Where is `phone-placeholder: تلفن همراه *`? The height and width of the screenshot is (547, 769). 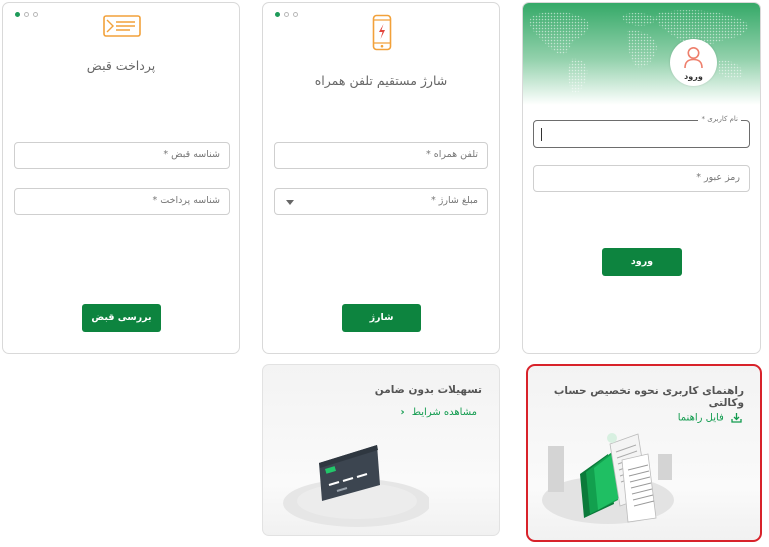 phone-placeholder: تلفن همراه * is located at coordinates (452, 154).